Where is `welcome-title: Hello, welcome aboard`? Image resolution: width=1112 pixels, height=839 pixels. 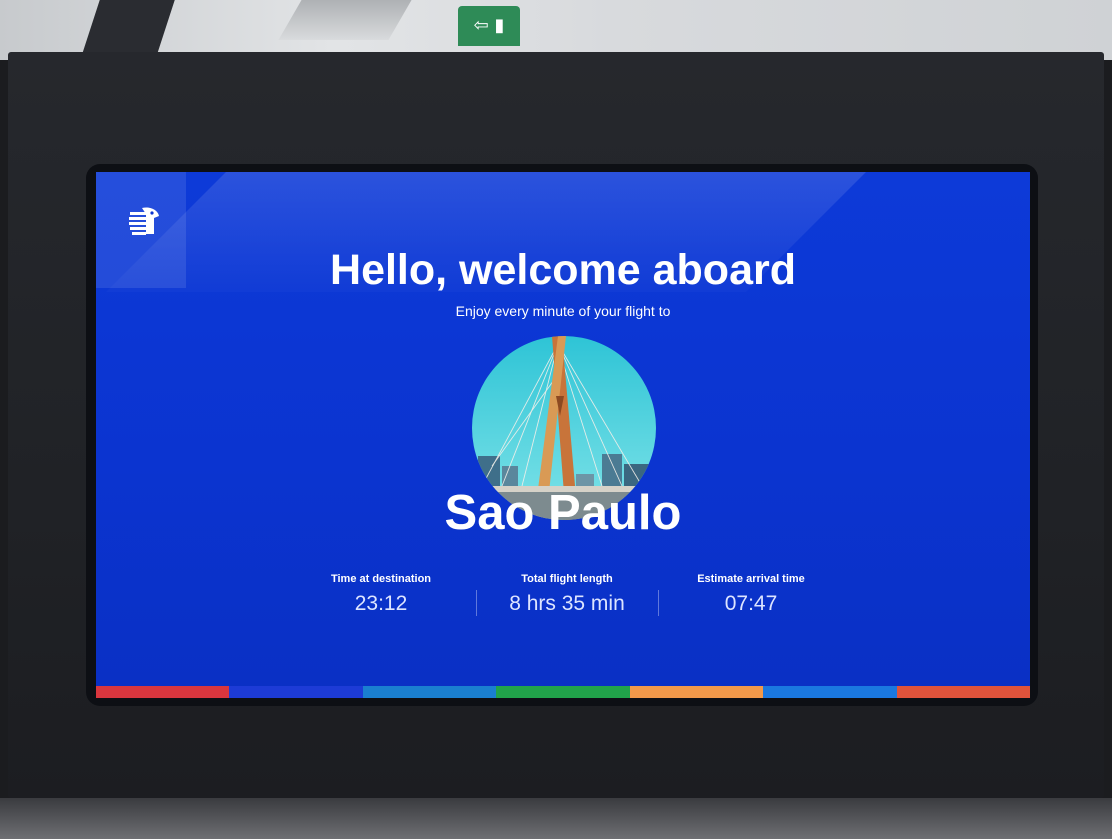
welcome-title: Hello, welcome aboard is located at coordinates (563, 270).